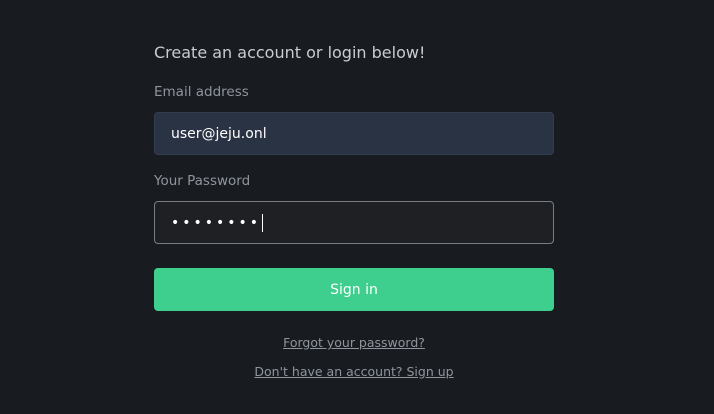 This screenshot has width=714, height=414. What do you see at coordinates (354, 133) in the screenshot?
I see `email-input: user@jeju.onl` at bounding box center [354, 133].